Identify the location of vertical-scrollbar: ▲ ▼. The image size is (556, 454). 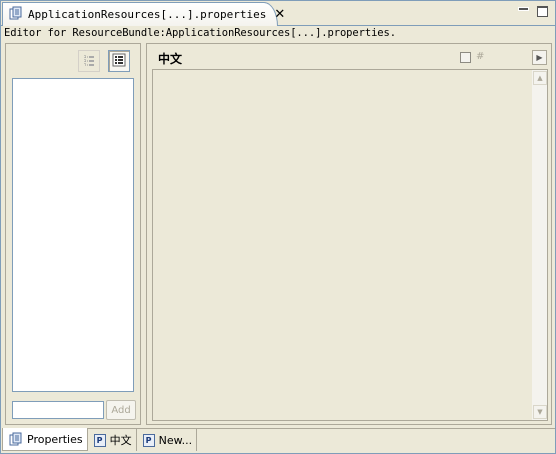
(539, 245).